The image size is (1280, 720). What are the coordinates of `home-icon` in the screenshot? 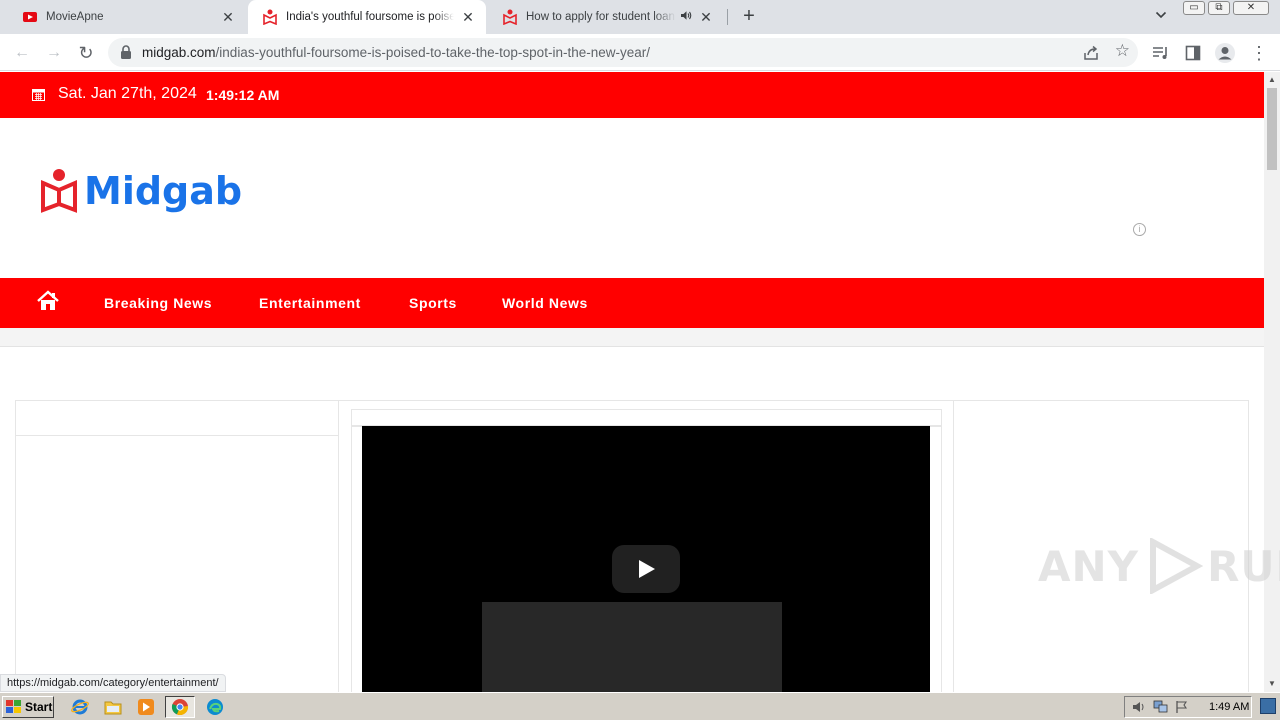 It's located at (48, 301).